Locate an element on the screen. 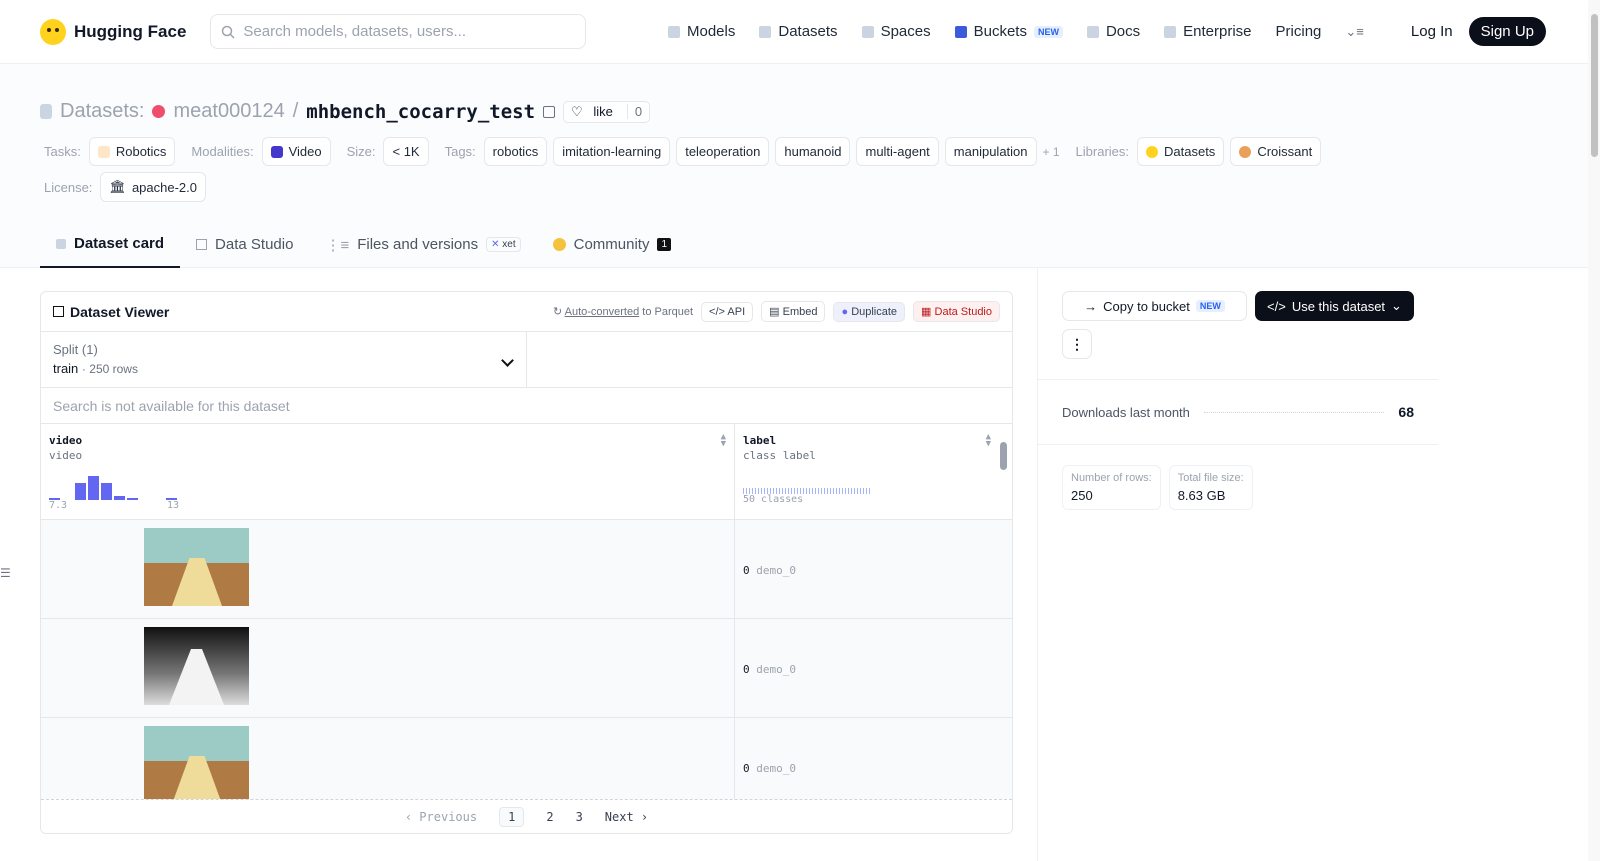  auth-links: Log In Sign Up is located at coordinates (1478, 31).